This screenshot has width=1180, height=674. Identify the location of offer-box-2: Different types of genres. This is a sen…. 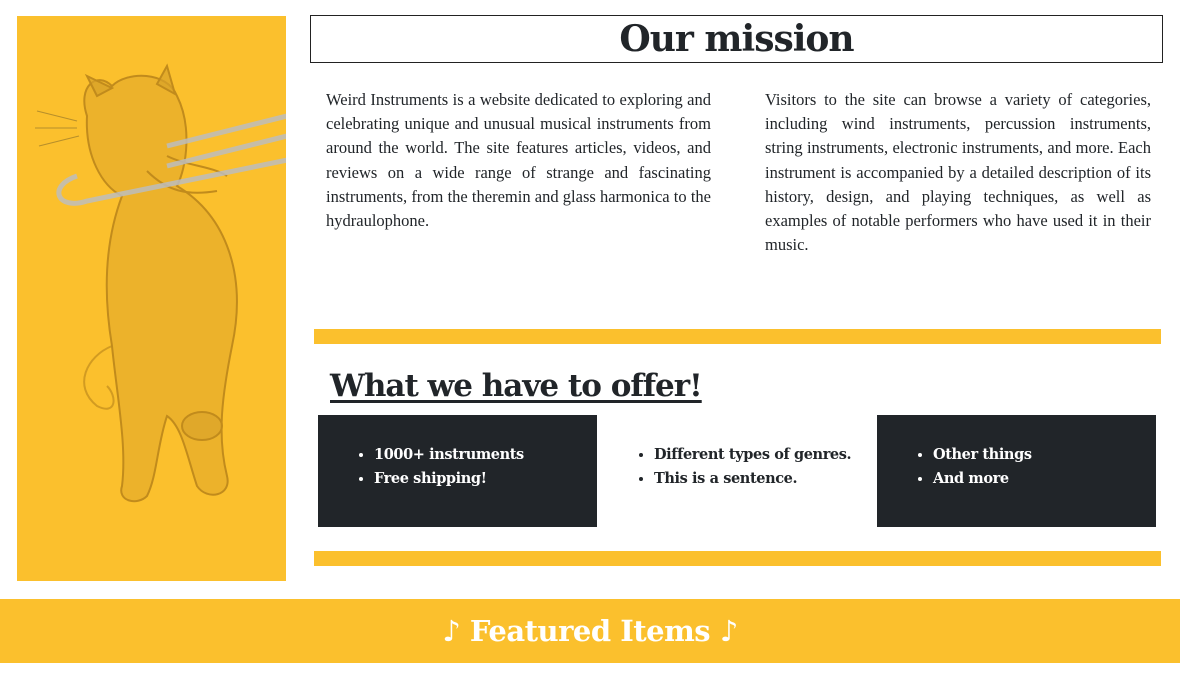
(737, 471).